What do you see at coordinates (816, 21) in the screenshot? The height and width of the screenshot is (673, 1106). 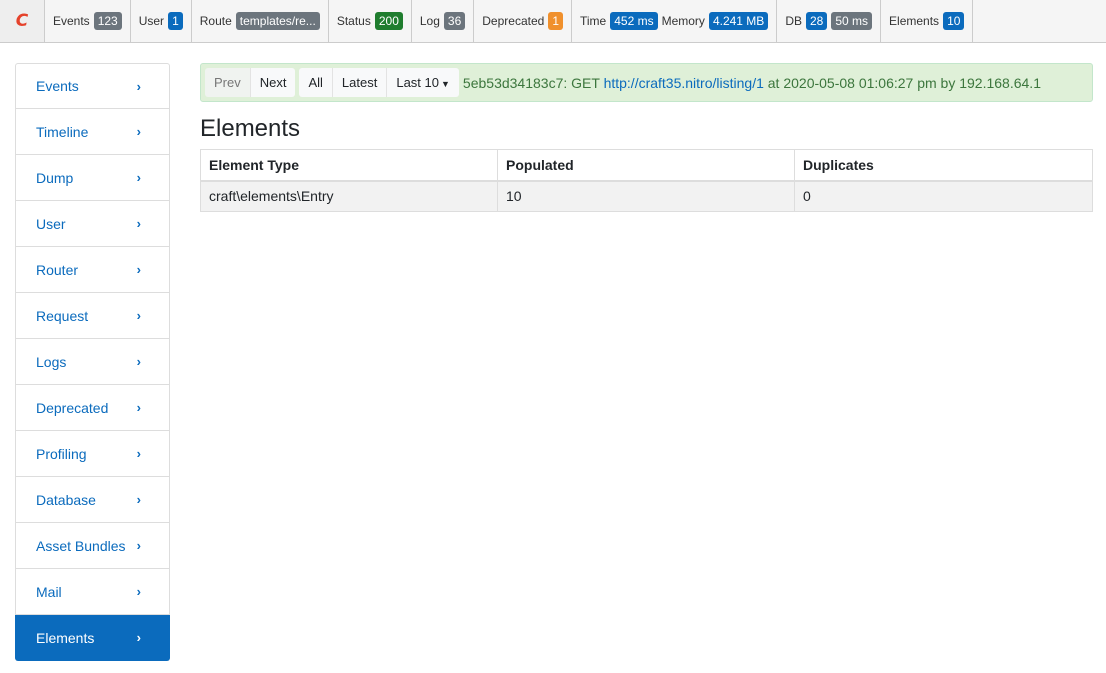 I see `toolbar-db-count-badge: 28` at bounding box center [816, 21].